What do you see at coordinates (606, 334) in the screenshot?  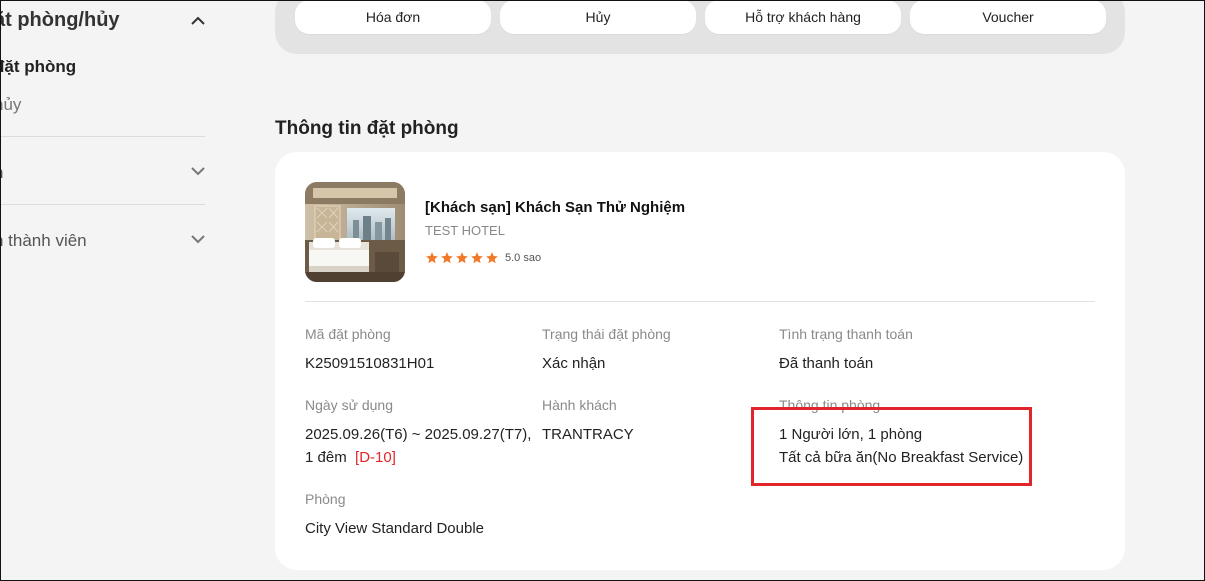 I see `booking-status-label: Trạng thái đặt phòng` at bounding box center [606, 334].